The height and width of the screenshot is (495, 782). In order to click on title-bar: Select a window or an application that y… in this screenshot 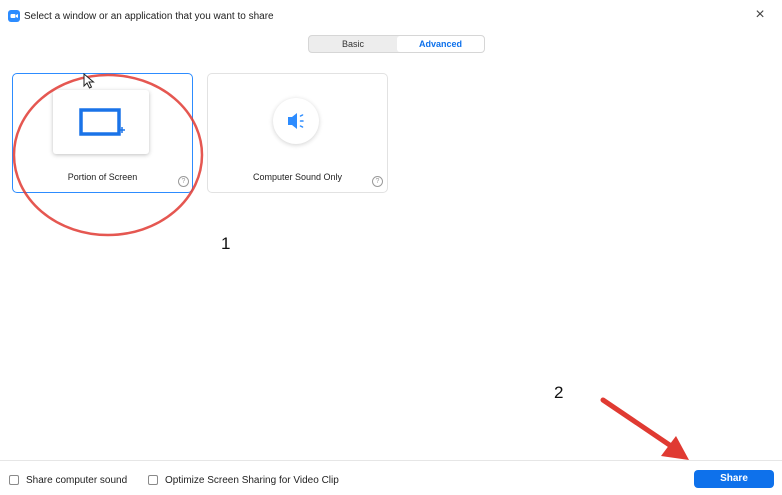, I will do `click(391, 16)`.